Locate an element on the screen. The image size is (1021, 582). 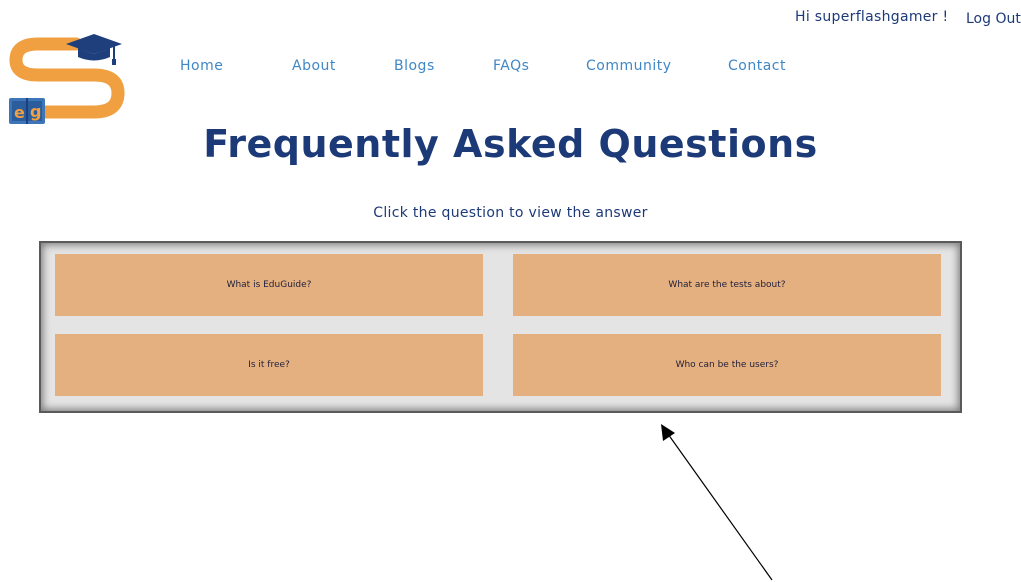
page-title: Frequently Asked Questions is located at coordinates (510, 144).